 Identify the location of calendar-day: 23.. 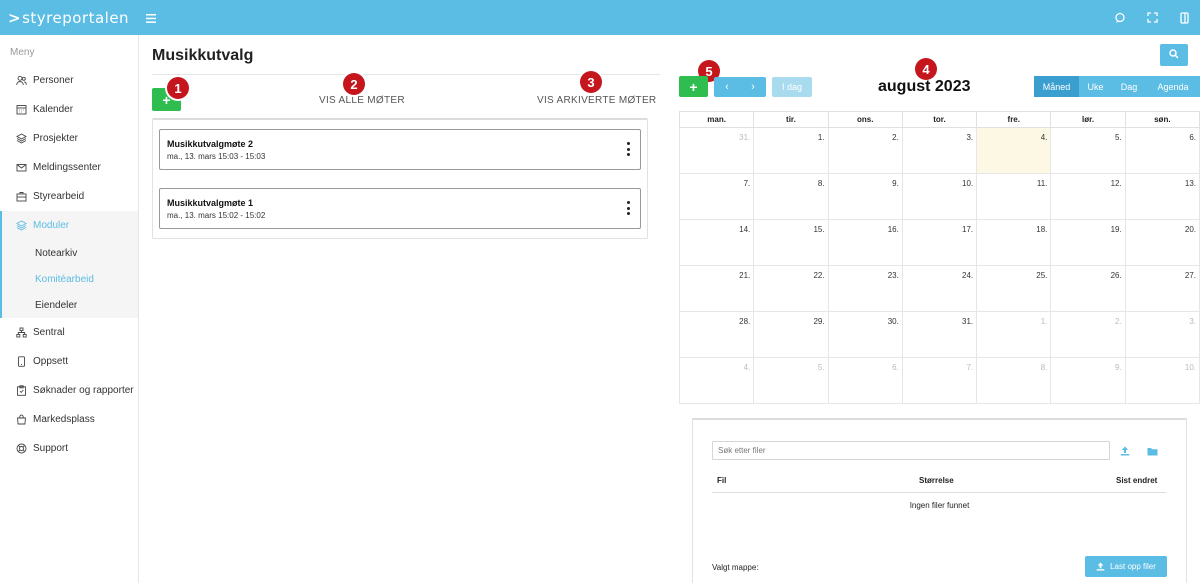
(865, 288).